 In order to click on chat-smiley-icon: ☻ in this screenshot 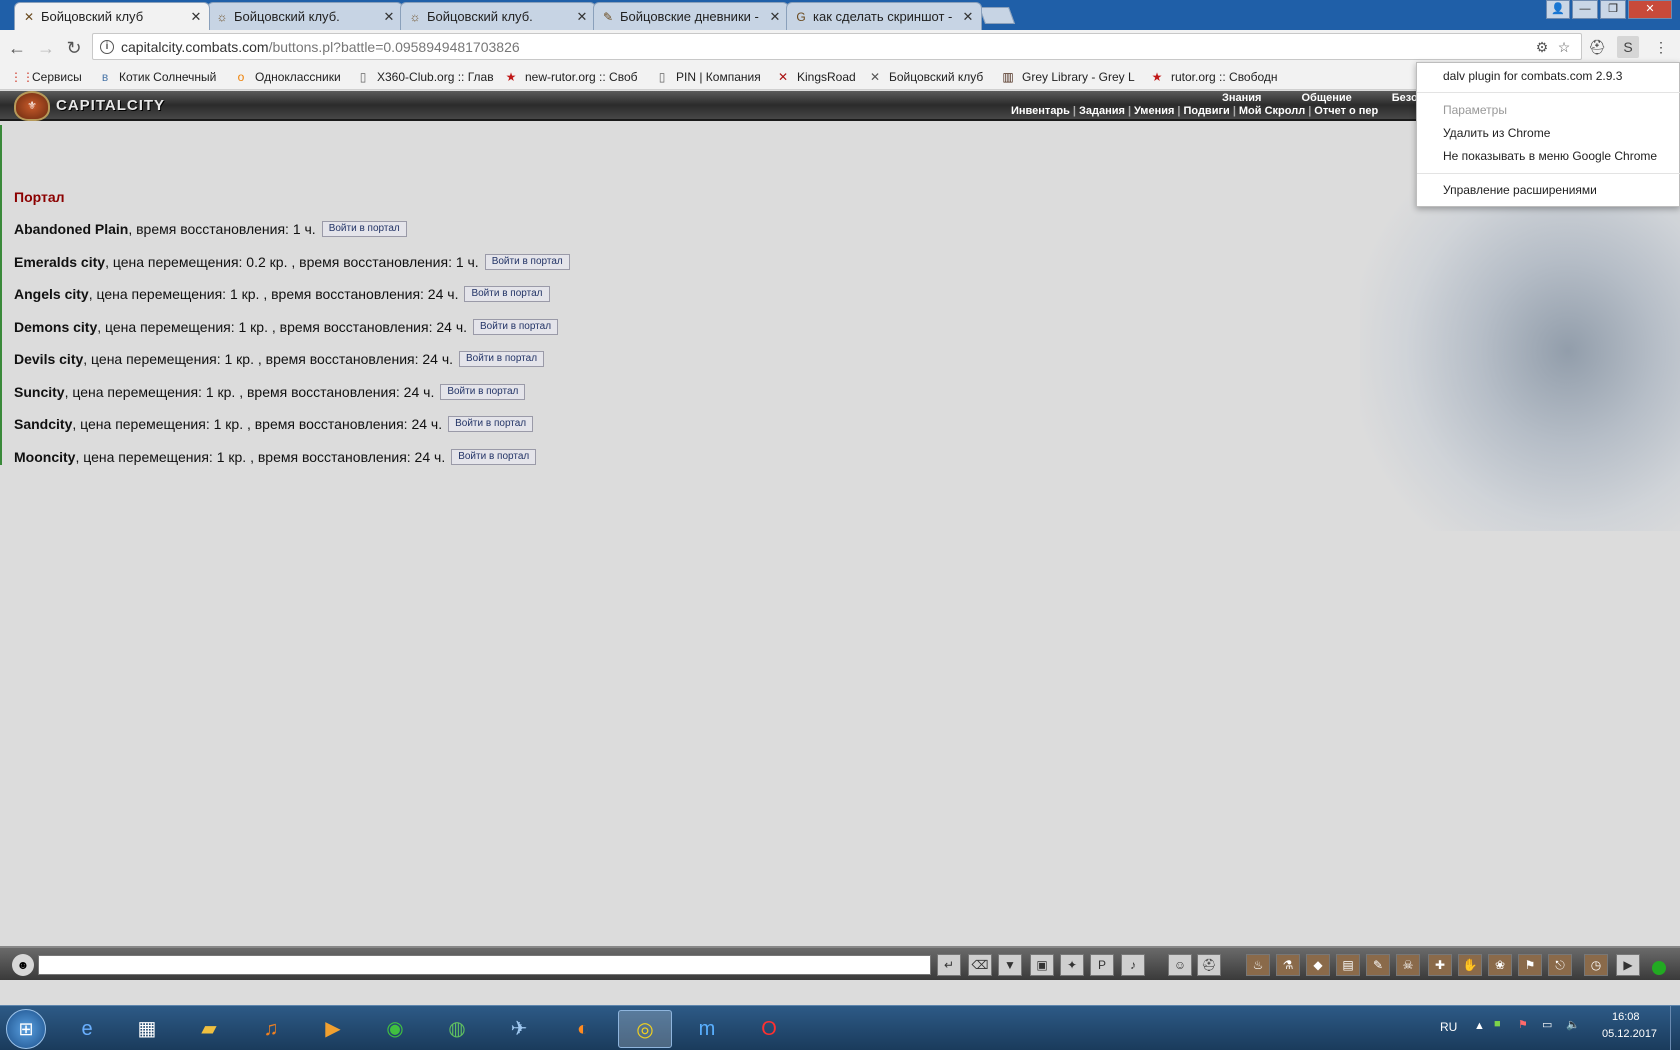, I will do `click(23, 965)`.